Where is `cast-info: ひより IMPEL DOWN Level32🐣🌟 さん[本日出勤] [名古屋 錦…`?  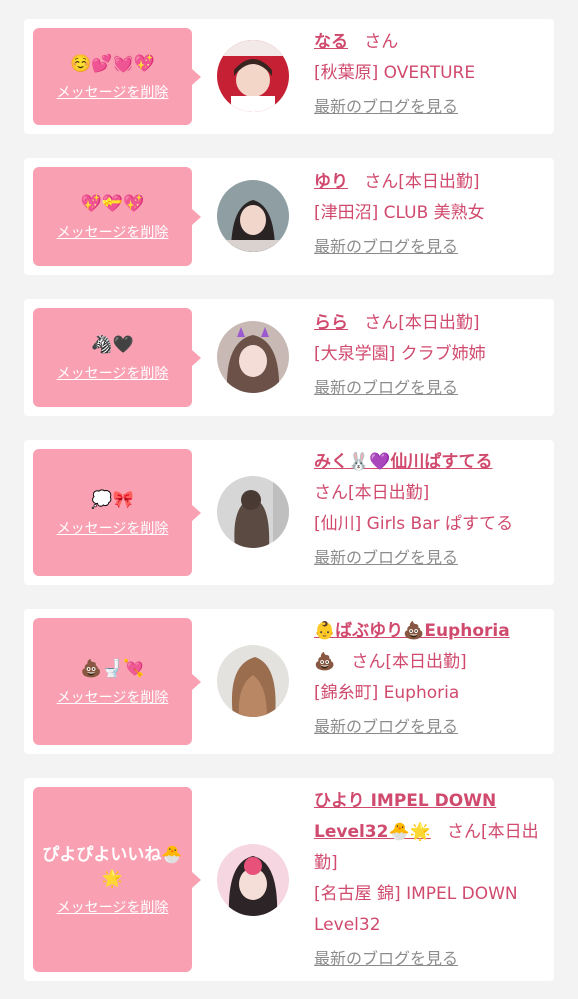
cast-info: ひより IMPEL DOWN Level32🐣🌟 さん[本日出勤] [名古屋 錦… is located at coordinates (432, 880).